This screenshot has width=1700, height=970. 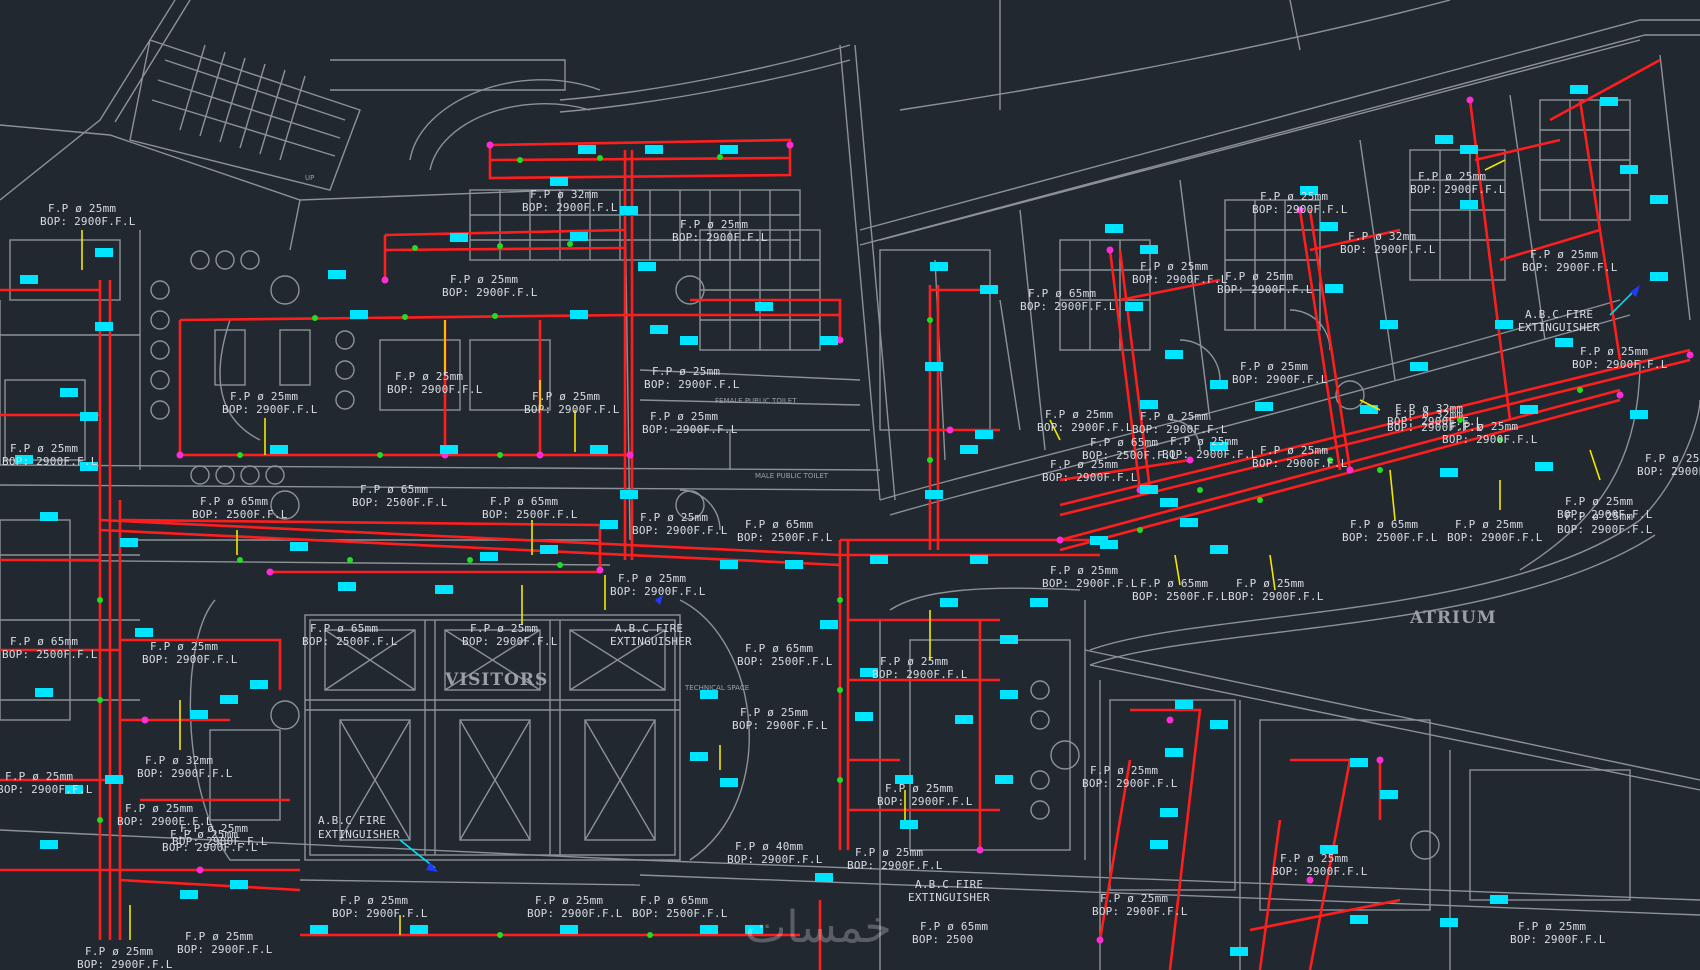 I want to click on fire-extinguisher-label-4b: EXTINGUISHER, so click(x=949, y=897).